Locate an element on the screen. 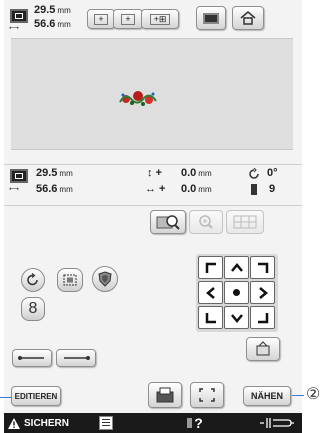 This screenshot has height=433, width=324. rotate-button is located at coordinates (33, 280).